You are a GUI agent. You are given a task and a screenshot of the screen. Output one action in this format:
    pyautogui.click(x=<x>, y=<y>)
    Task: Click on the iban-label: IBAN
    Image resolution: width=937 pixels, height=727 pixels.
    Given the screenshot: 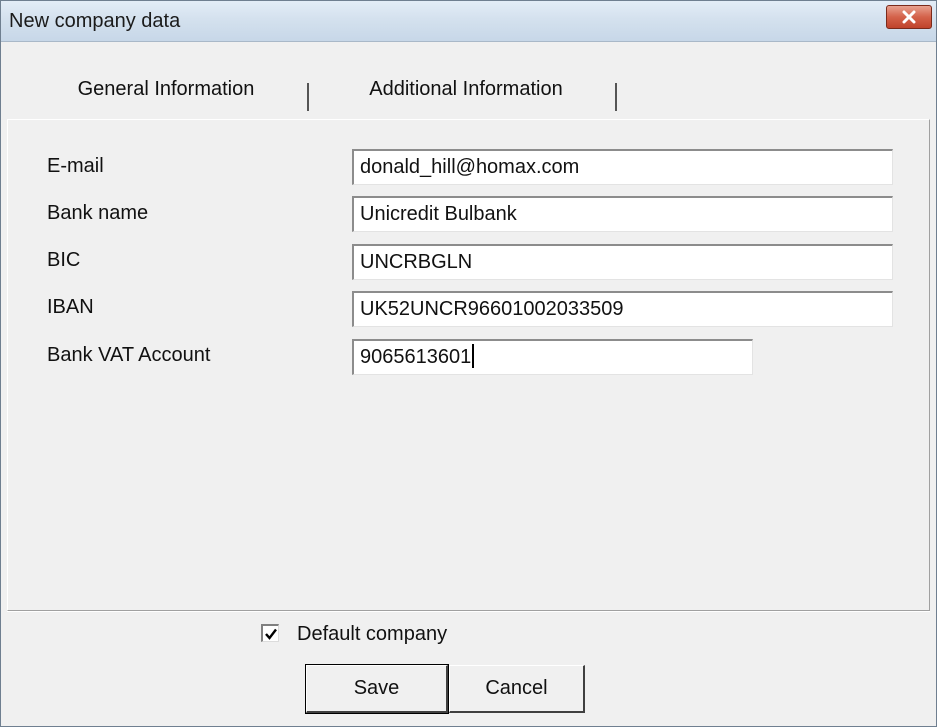 What is the action you would take?
    pyautogui.click(x=70, y=307)
    